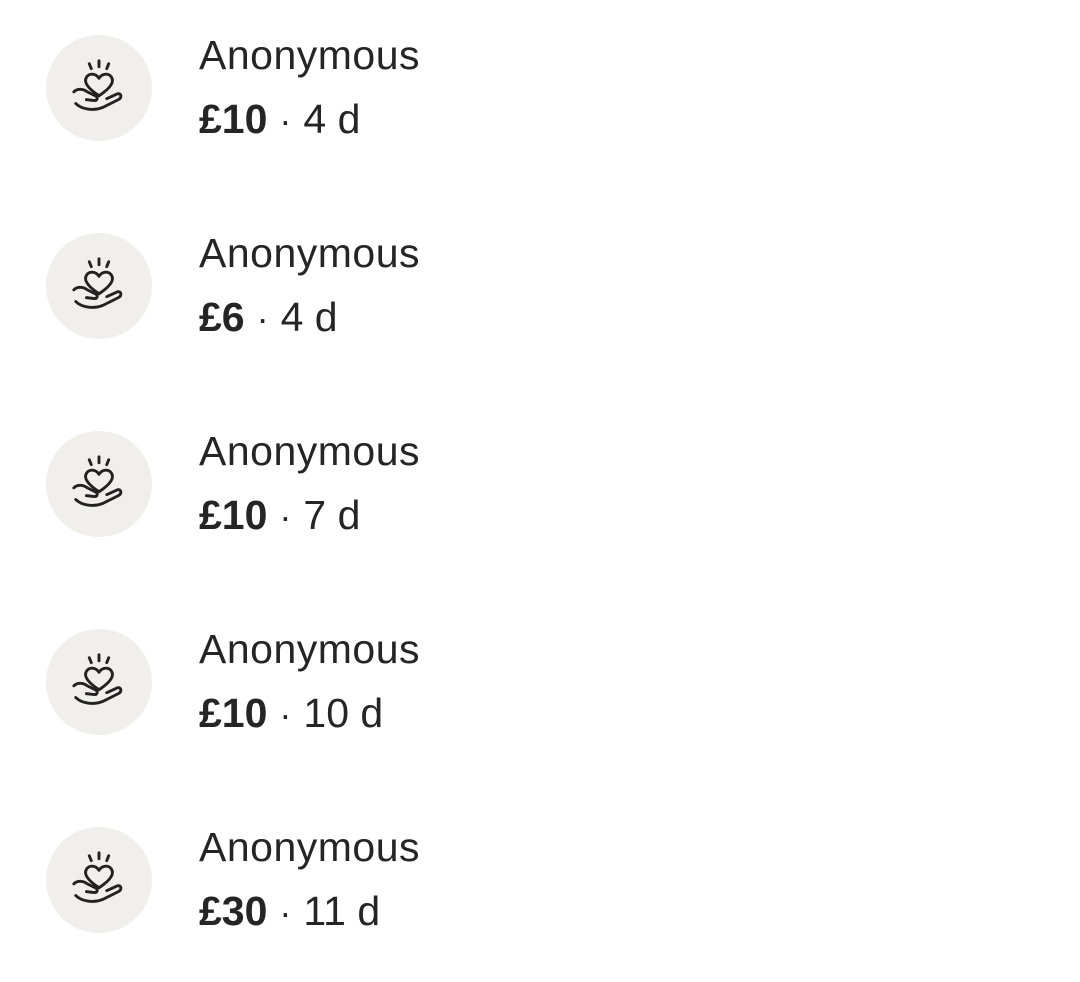 This screenshot has width=1080, height=982. Describe the element at coordinates (396, 879) in the screenshot. I see `donation-item: Anonymous £30 · 11 d` at that location.